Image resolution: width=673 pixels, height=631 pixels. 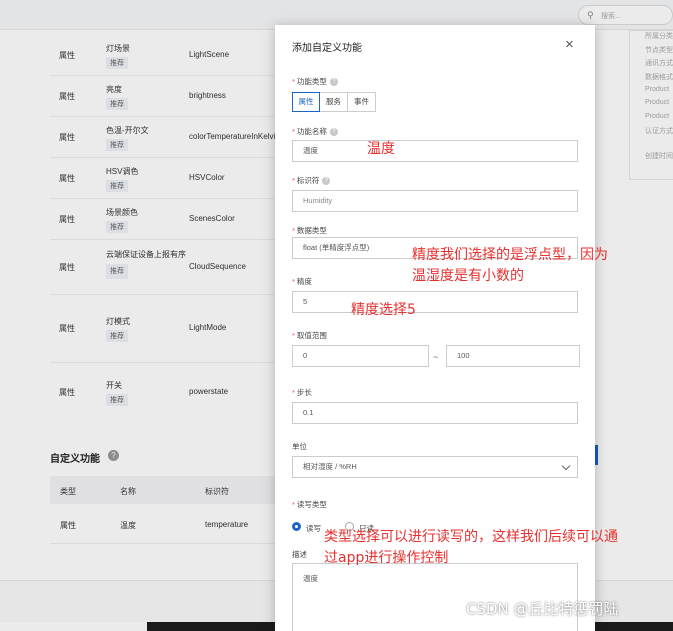 What do you see at coordinates (334, 102) in the screenshot?
I see `function-type-option-service: 服务` at bounding box center [334, 102].